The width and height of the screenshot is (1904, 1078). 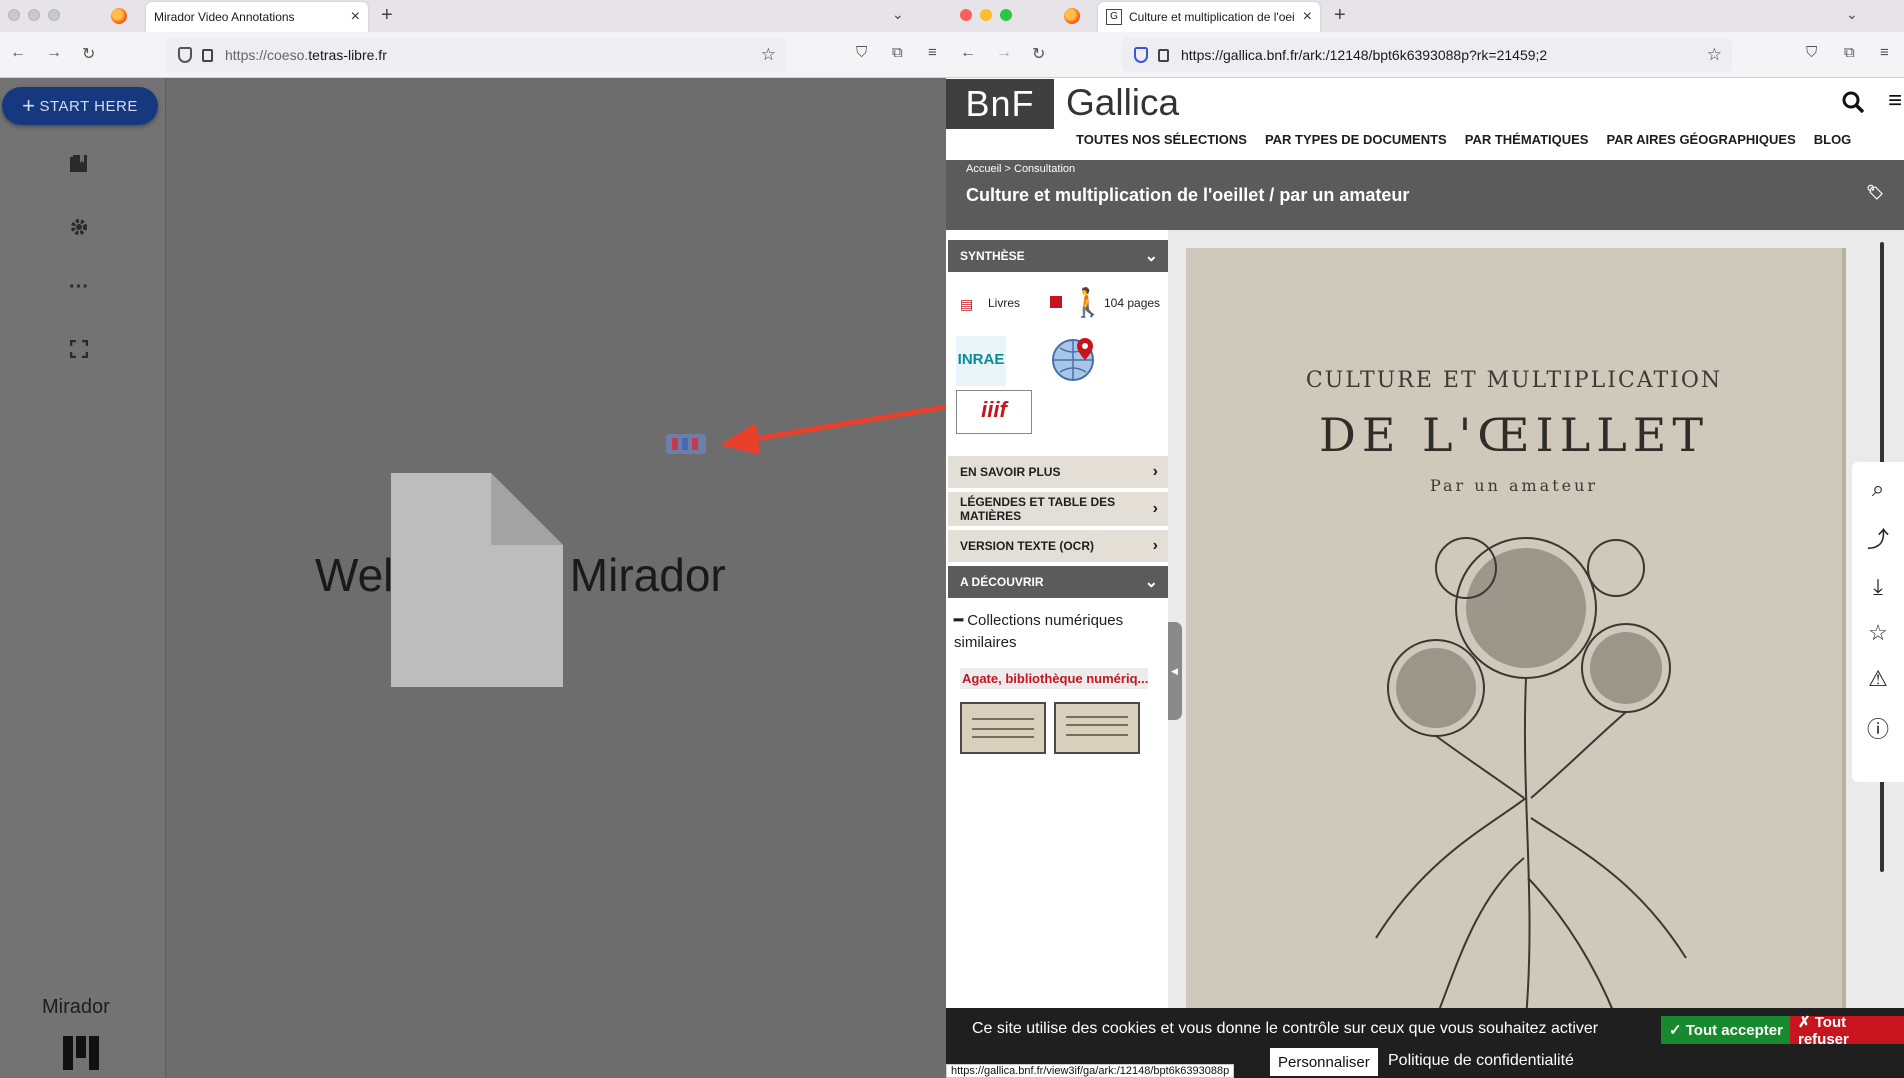 I want to click on mirador-sidebar: + START HERE ··· Mirador, so click(x=83, y=578).